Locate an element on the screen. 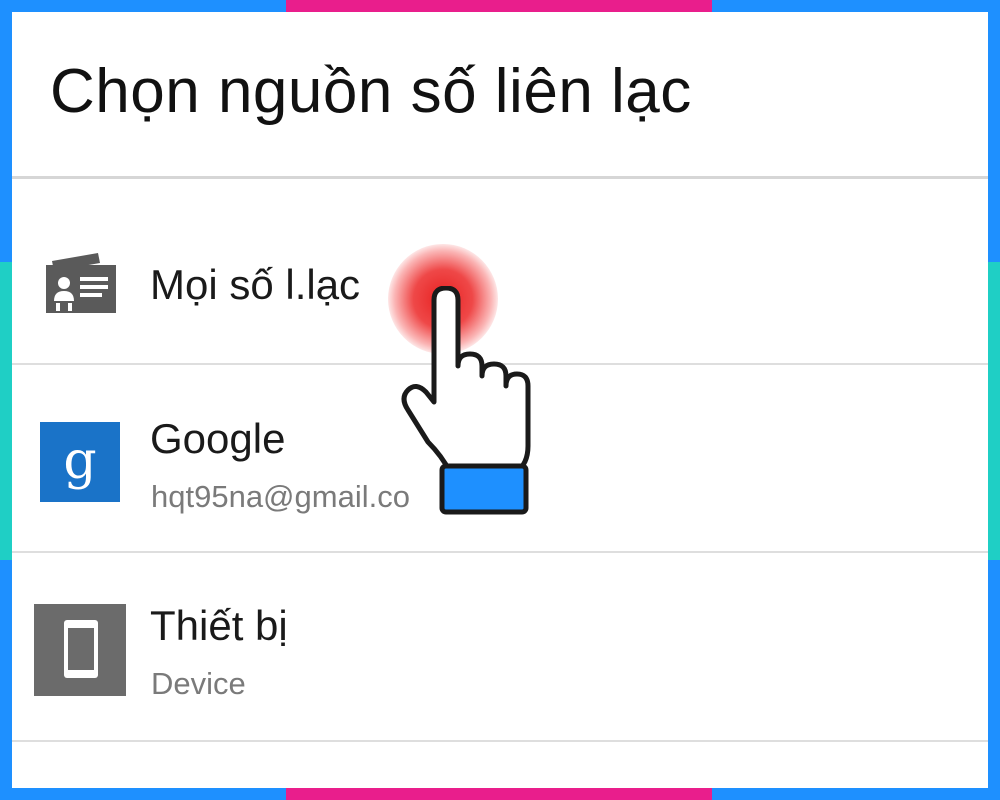 This screenshot has height=800, width=1000. frame-accent-bottom is located at coordinates (499, 794).